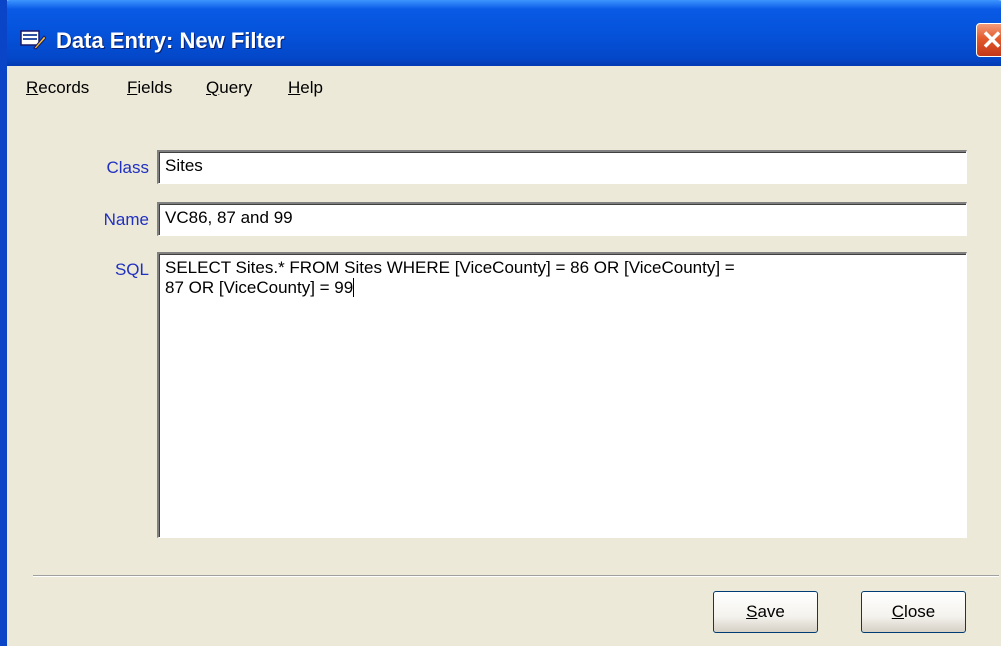 The width and height of the screenshot is (1001, 646). What do you see at coordinates (33, 40) in the screenshot?
I see `form-icon` at bounding box center [33, 40].